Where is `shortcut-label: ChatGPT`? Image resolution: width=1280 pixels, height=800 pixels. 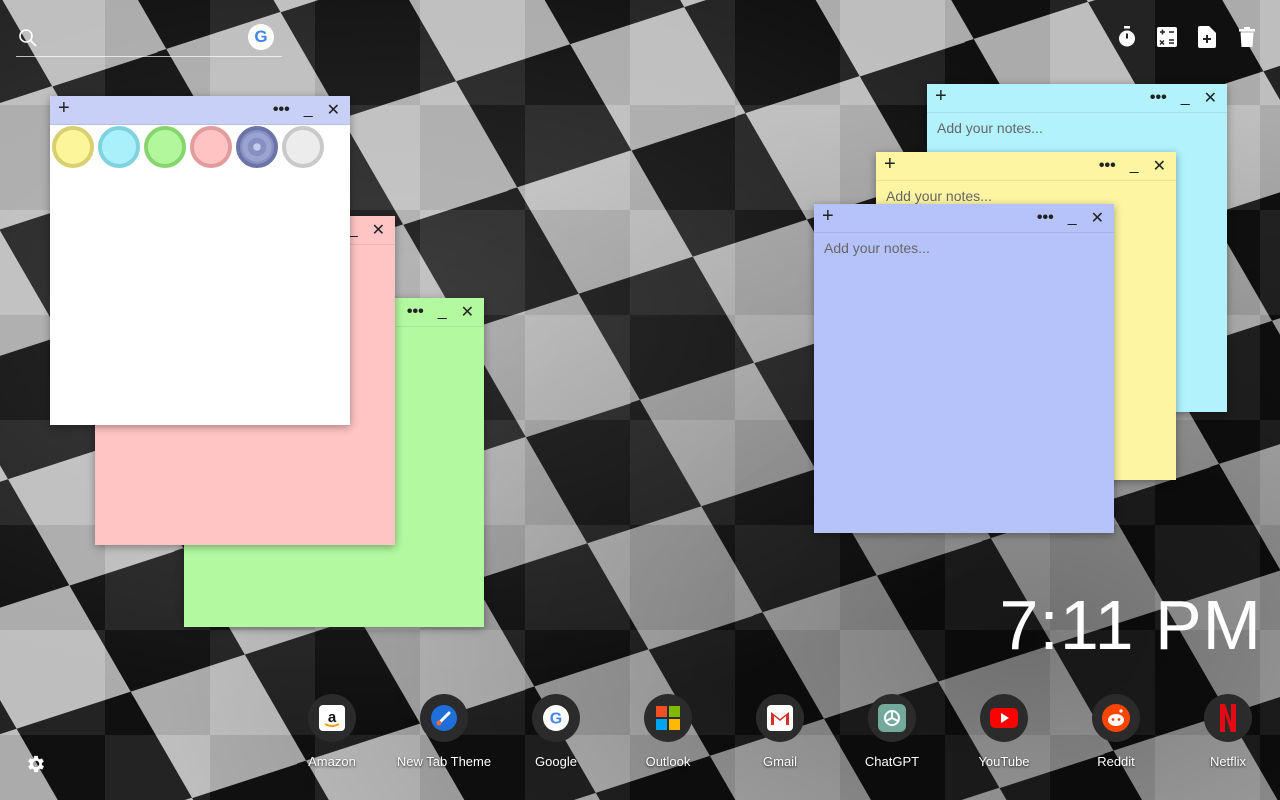
shortcut-label: ChatGPT is located at coordinates (892, 761).